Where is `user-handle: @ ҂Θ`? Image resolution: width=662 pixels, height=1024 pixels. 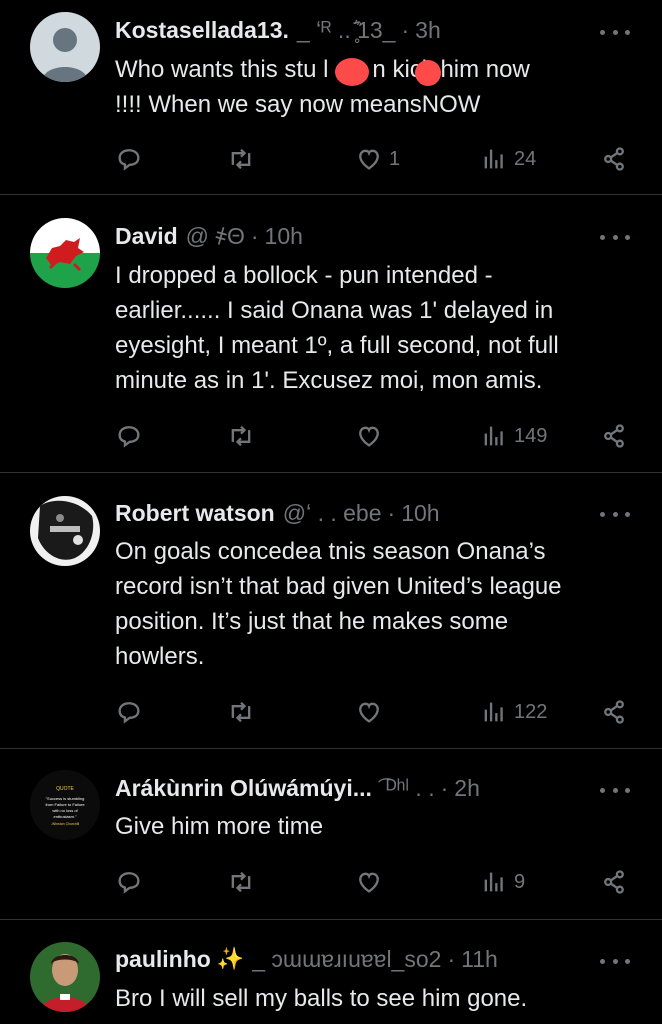
user-handle: @ ҂Θ is located at coordinates (215, 236).